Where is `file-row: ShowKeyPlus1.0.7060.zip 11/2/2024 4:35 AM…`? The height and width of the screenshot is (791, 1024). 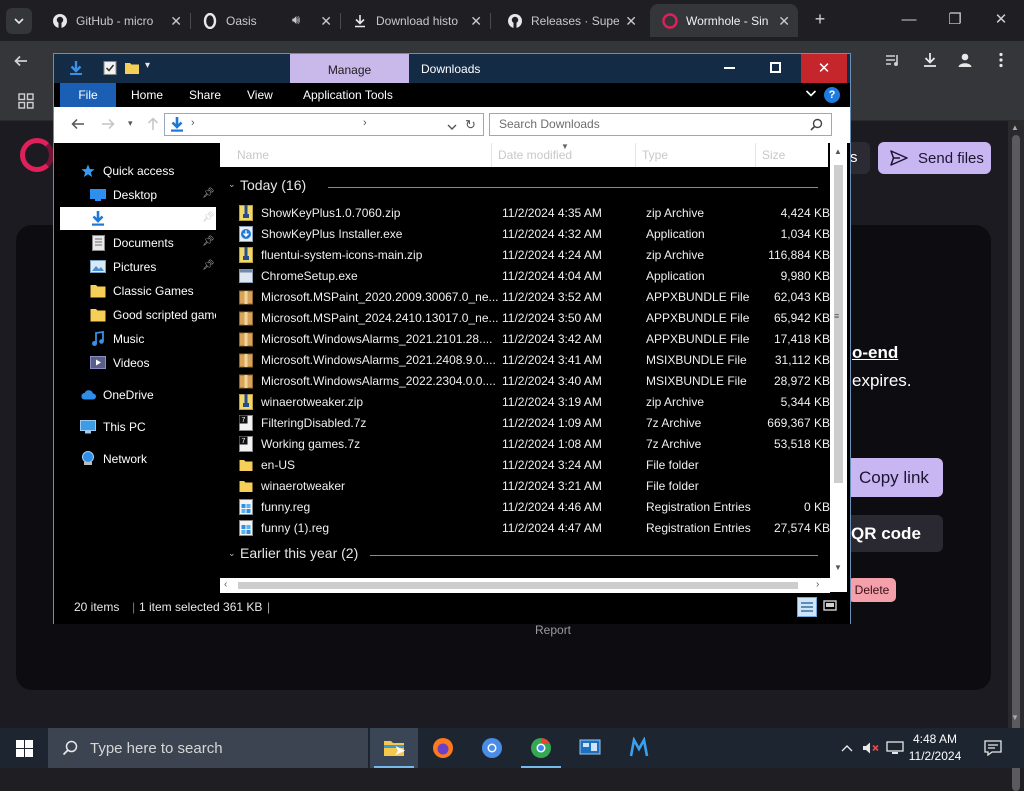 file-row: ShowKeyPlus1.0.7060.zip 11/2/2024 4:35 AM… is located at coordinates (532, 213).